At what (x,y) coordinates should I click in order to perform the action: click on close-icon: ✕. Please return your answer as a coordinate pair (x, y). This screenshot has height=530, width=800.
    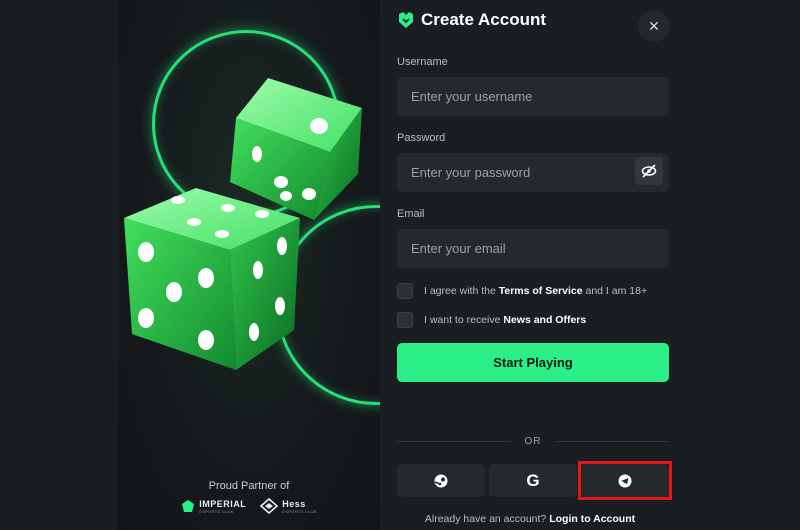
    Looking at the image, I should click on (654, 25).